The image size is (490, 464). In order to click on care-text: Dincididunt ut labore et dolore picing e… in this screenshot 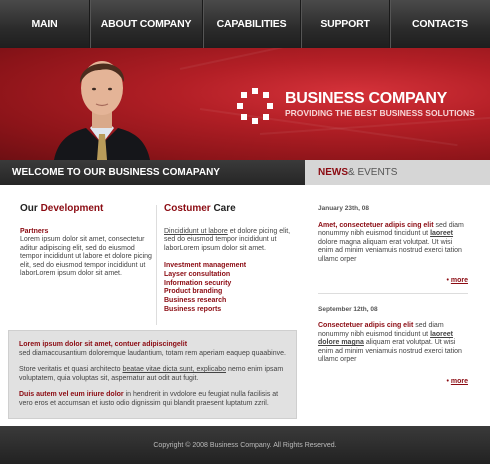, I will do `click(231, 241)`.